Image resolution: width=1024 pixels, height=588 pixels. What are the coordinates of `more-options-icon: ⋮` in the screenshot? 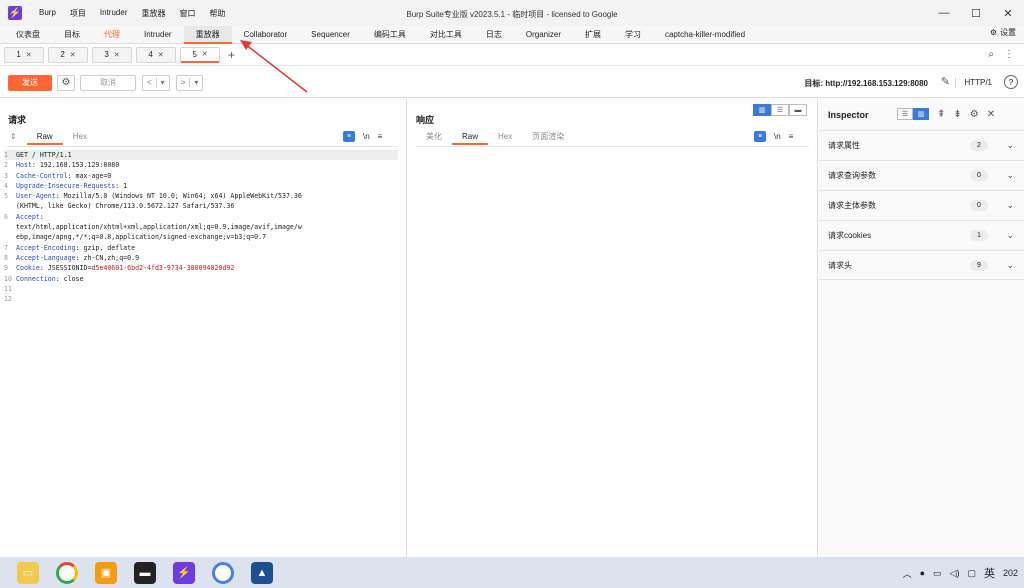 It's located at (1009, 54).